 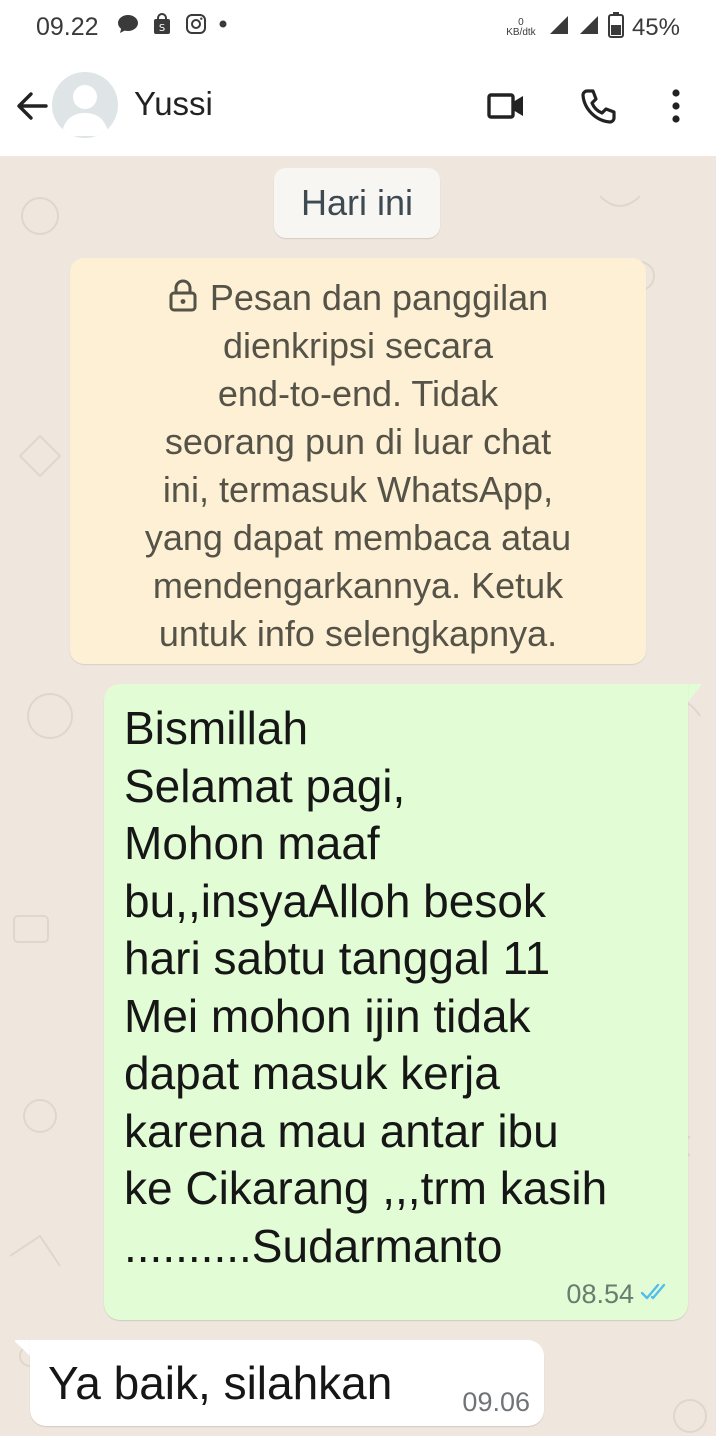 What do you see at coordinates (341, 1130) in the screenshot?
I see `message-line: karena mau antar ibu` at bounding box center [341, 1130].